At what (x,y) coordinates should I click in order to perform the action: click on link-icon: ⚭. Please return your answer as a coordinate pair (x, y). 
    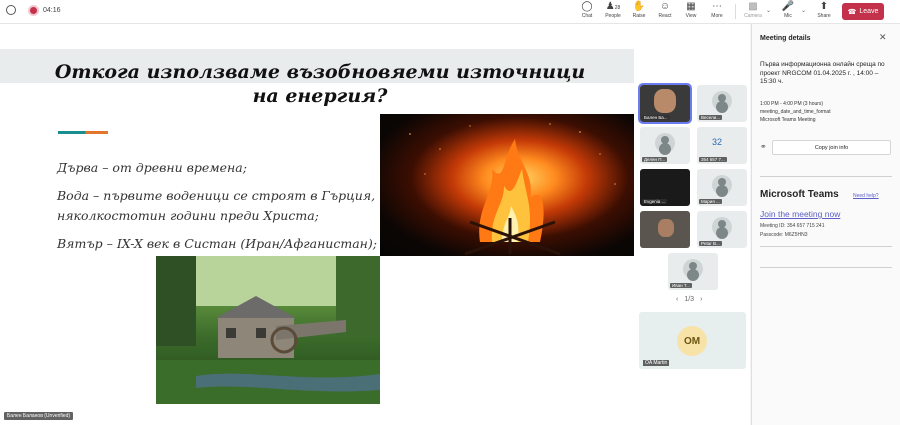
    Looking at the image, I should click on (763, 146).